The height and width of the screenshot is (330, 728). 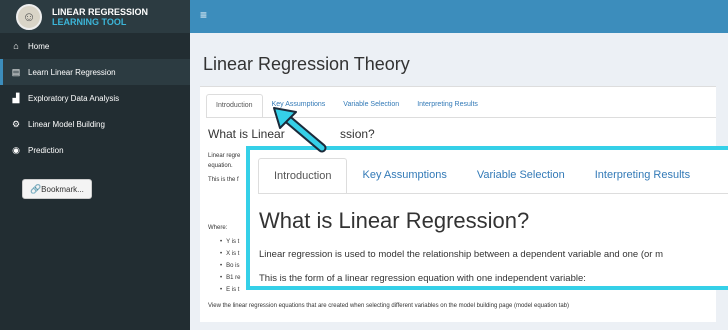 I want to click on sidebar-item-home: ⌂ Home, so click(x=95, y=46).